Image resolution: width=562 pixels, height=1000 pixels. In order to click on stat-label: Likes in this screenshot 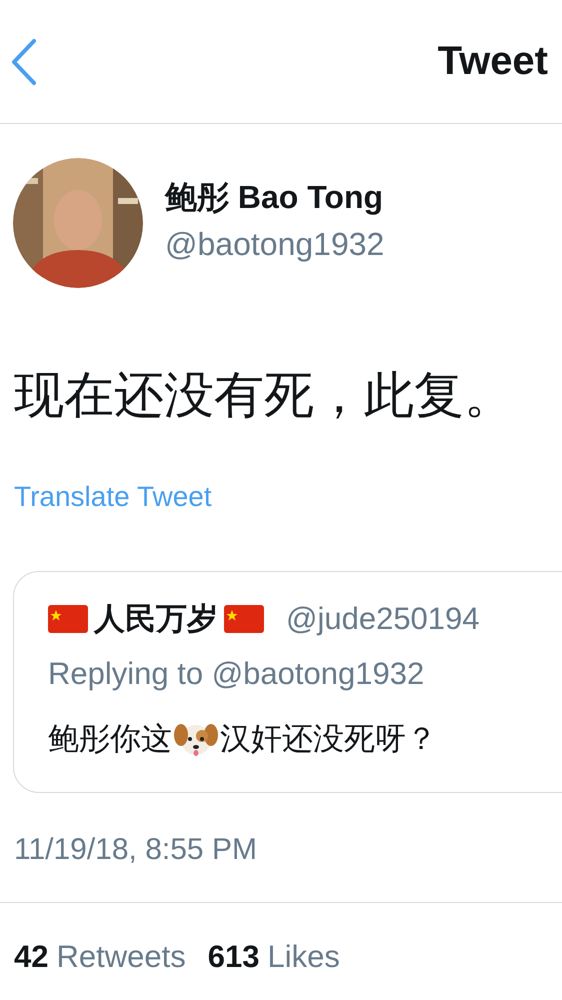, I will do `click(303, 957)`.